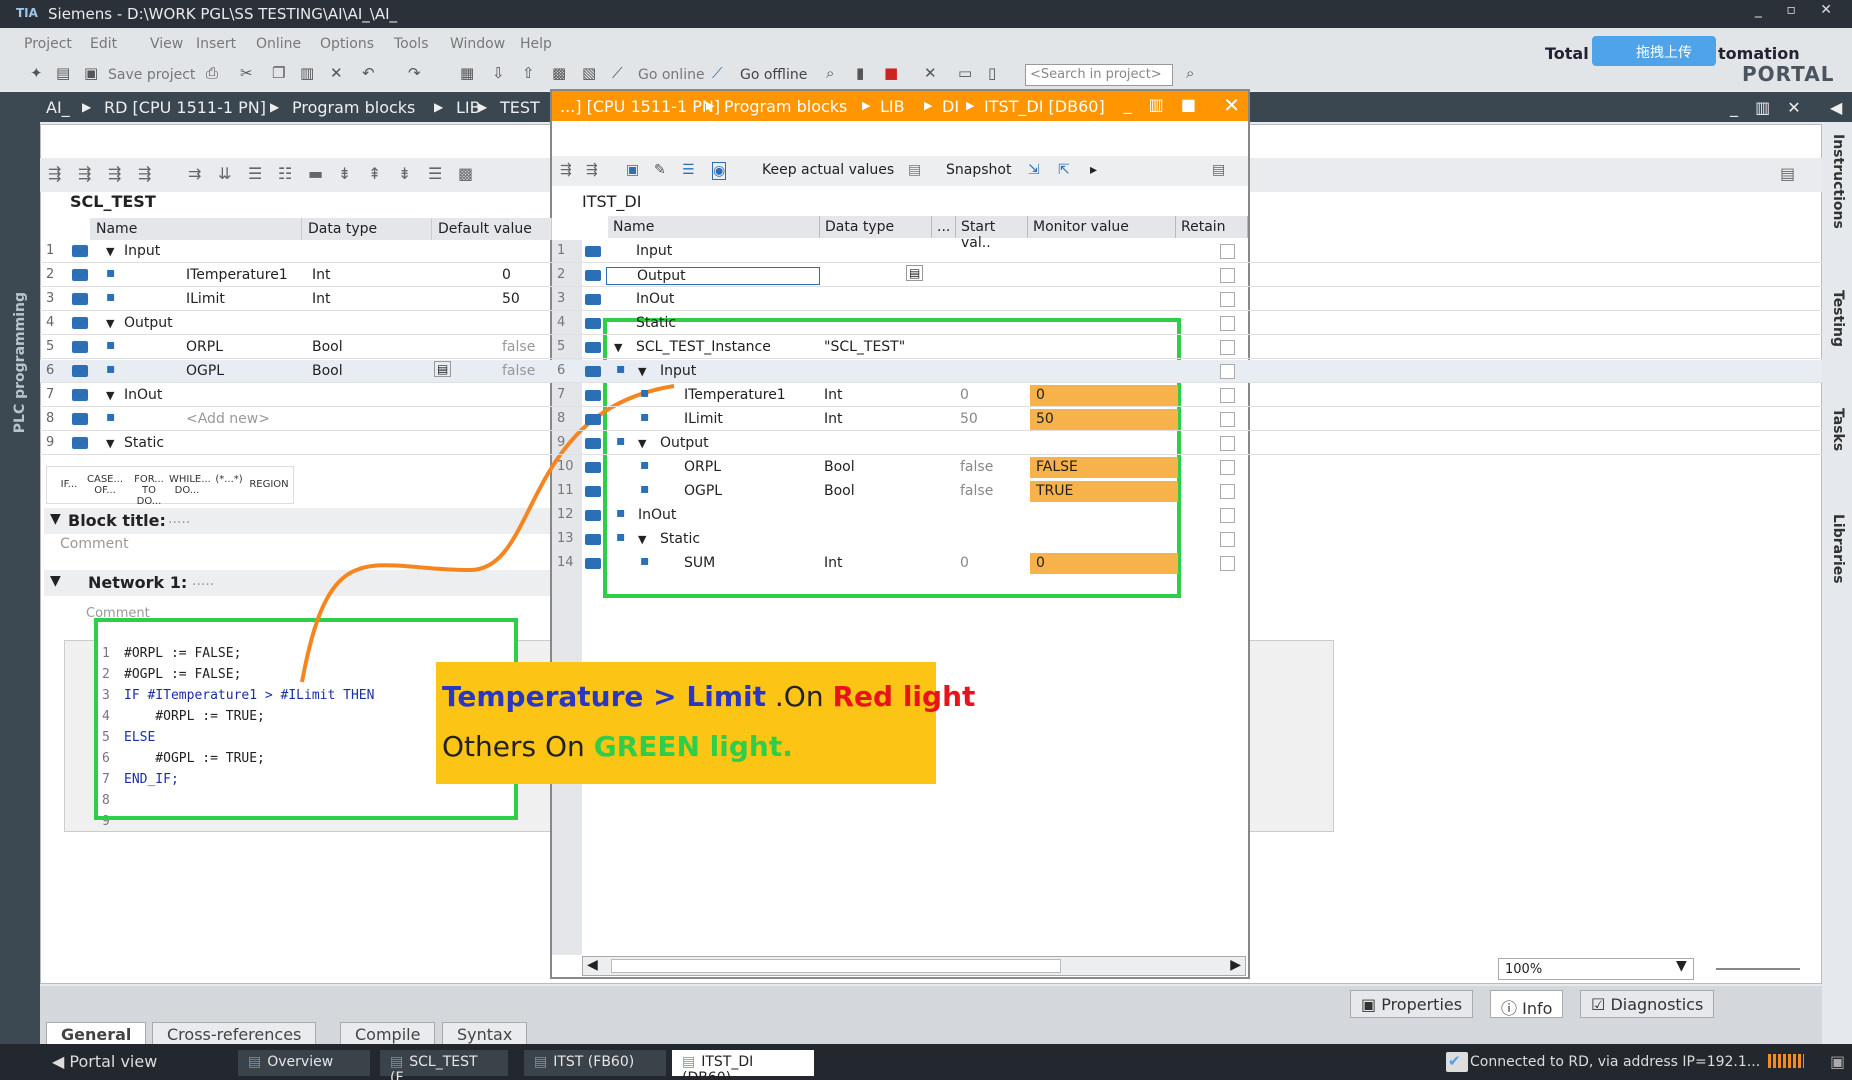  What do you see at coordinates (900, 563) in the screenshot?
I see `db-row: 14 ▪ SUM Int 0 0` at bounding box center [900, 563].